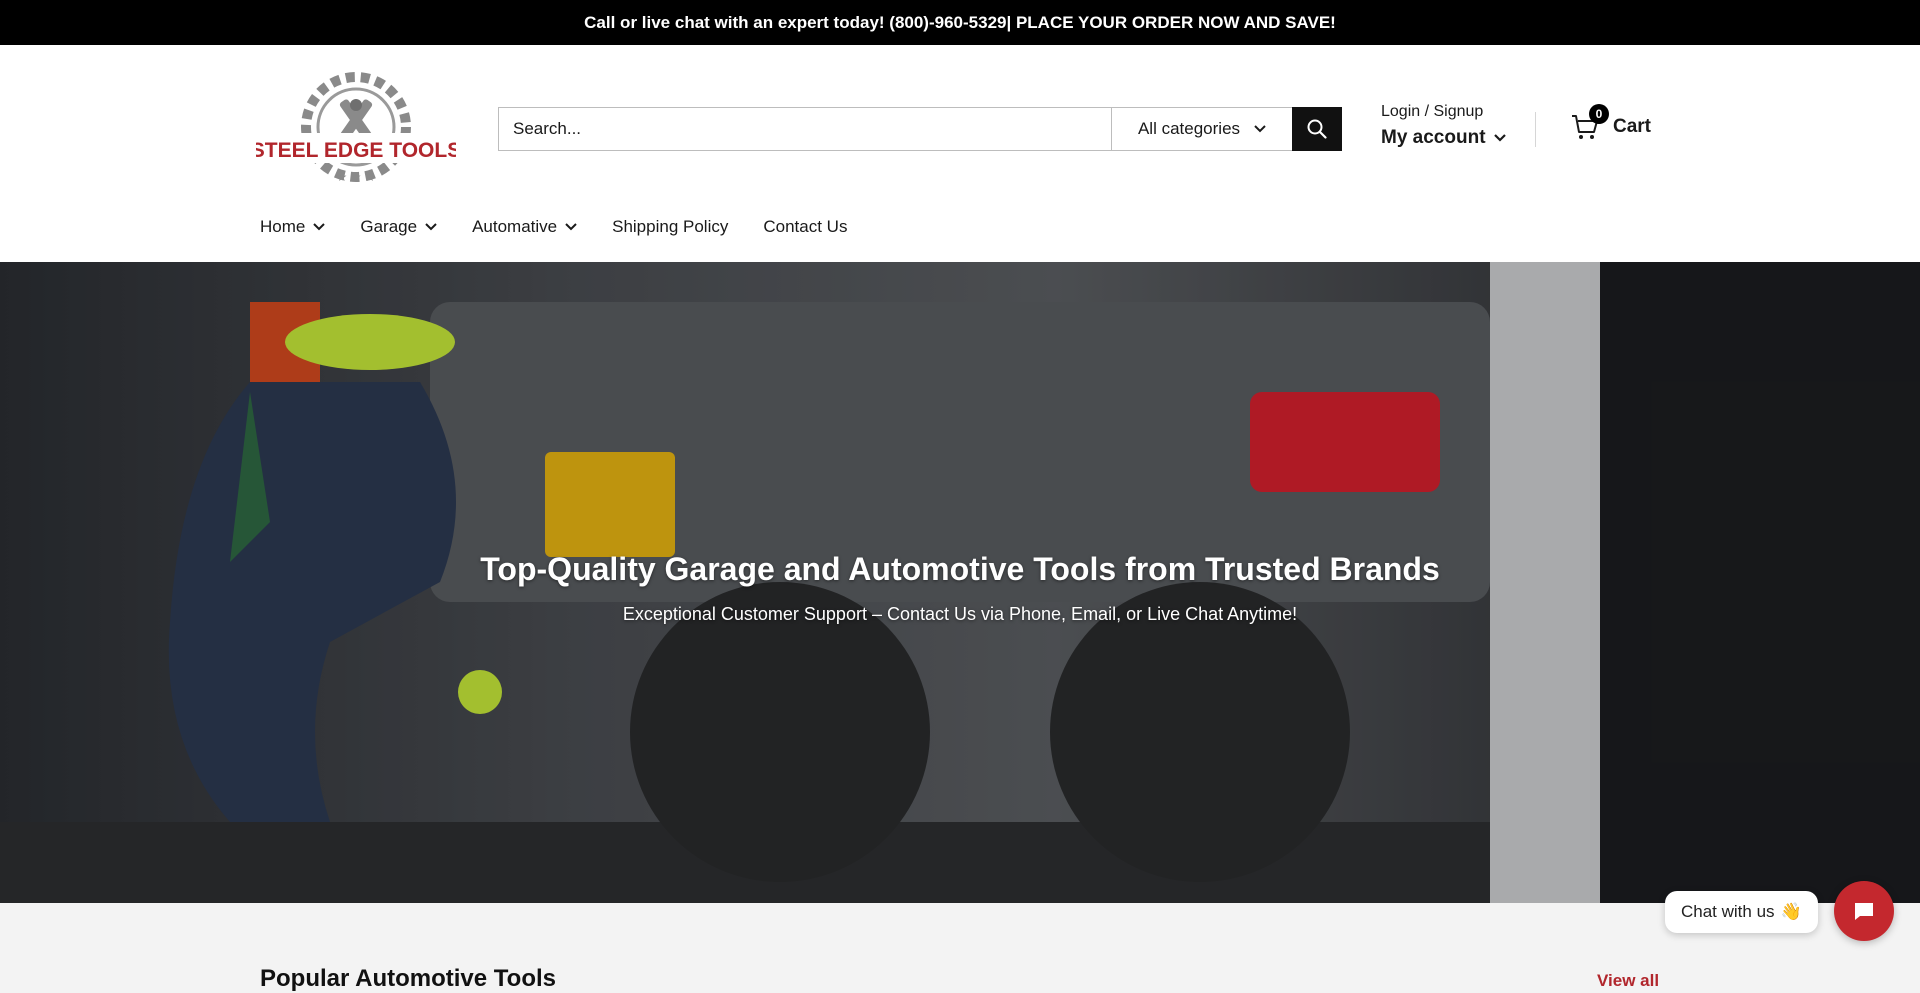  I want to click on nav-item-label: Shipping Policy, so click(670, 226).